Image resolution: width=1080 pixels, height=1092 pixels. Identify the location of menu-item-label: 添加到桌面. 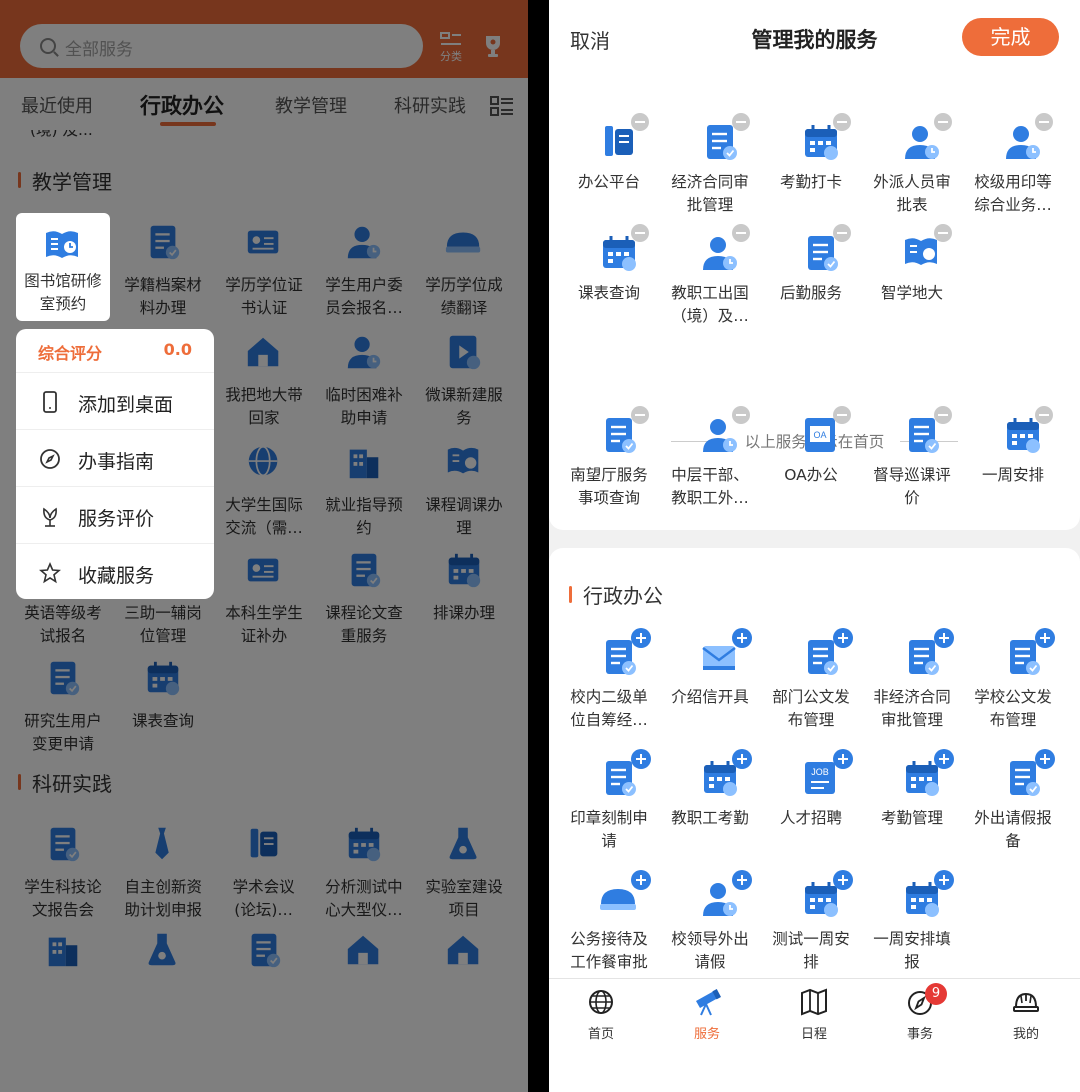
(126, 405).